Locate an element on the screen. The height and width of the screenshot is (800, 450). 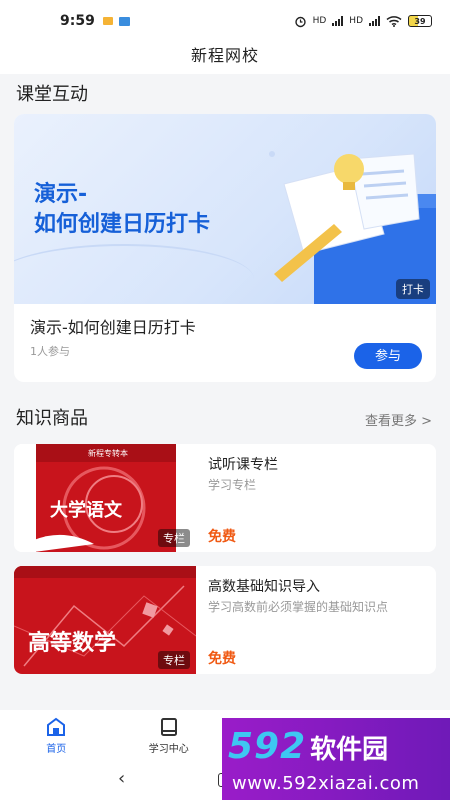
view-more-link: 查看更多 > is located at coordinates (398, 419).